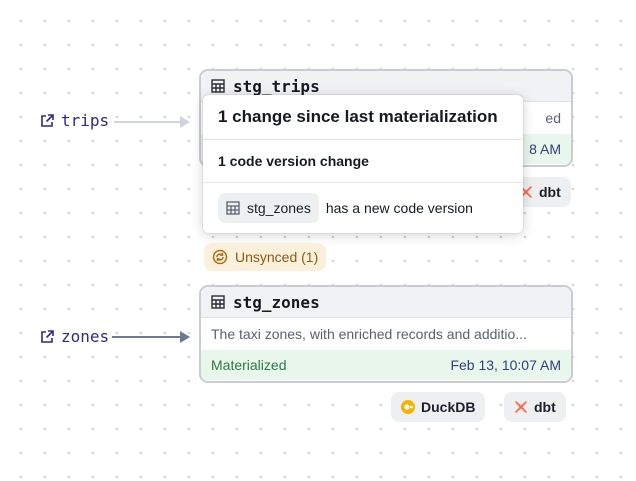 The image size is (636, 481). I want to click on change-description: has a new code version, so click(399, 208).